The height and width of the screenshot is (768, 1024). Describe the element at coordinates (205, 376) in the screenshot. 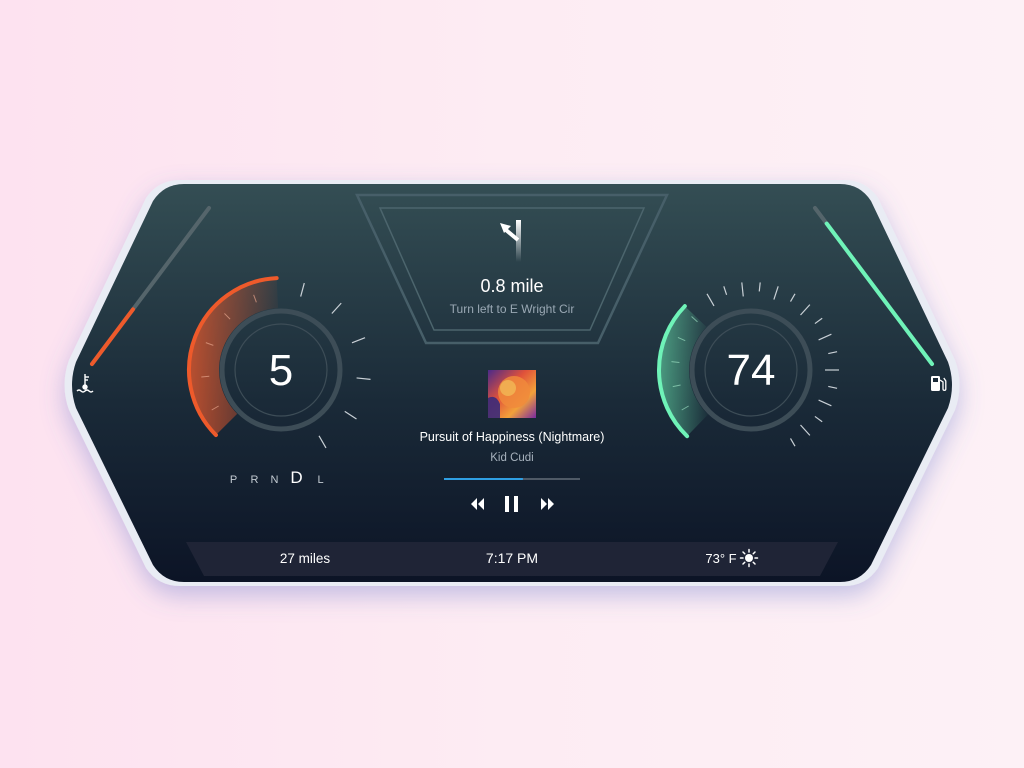

I see `gauge-tick` at that location.